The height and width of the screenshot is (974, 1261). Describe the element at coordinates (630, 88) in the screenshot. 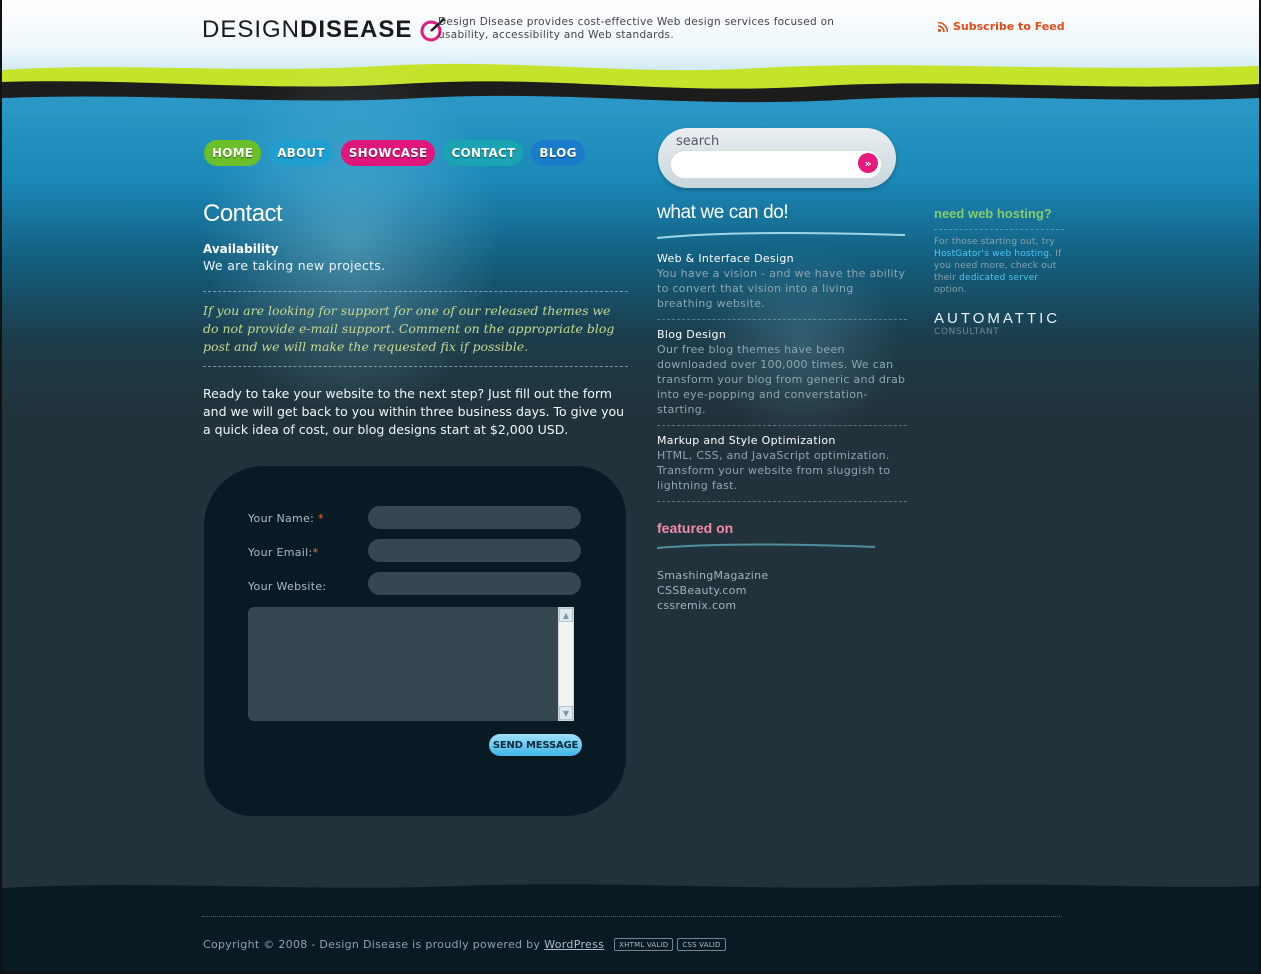

I see `grass-wave` at that location.